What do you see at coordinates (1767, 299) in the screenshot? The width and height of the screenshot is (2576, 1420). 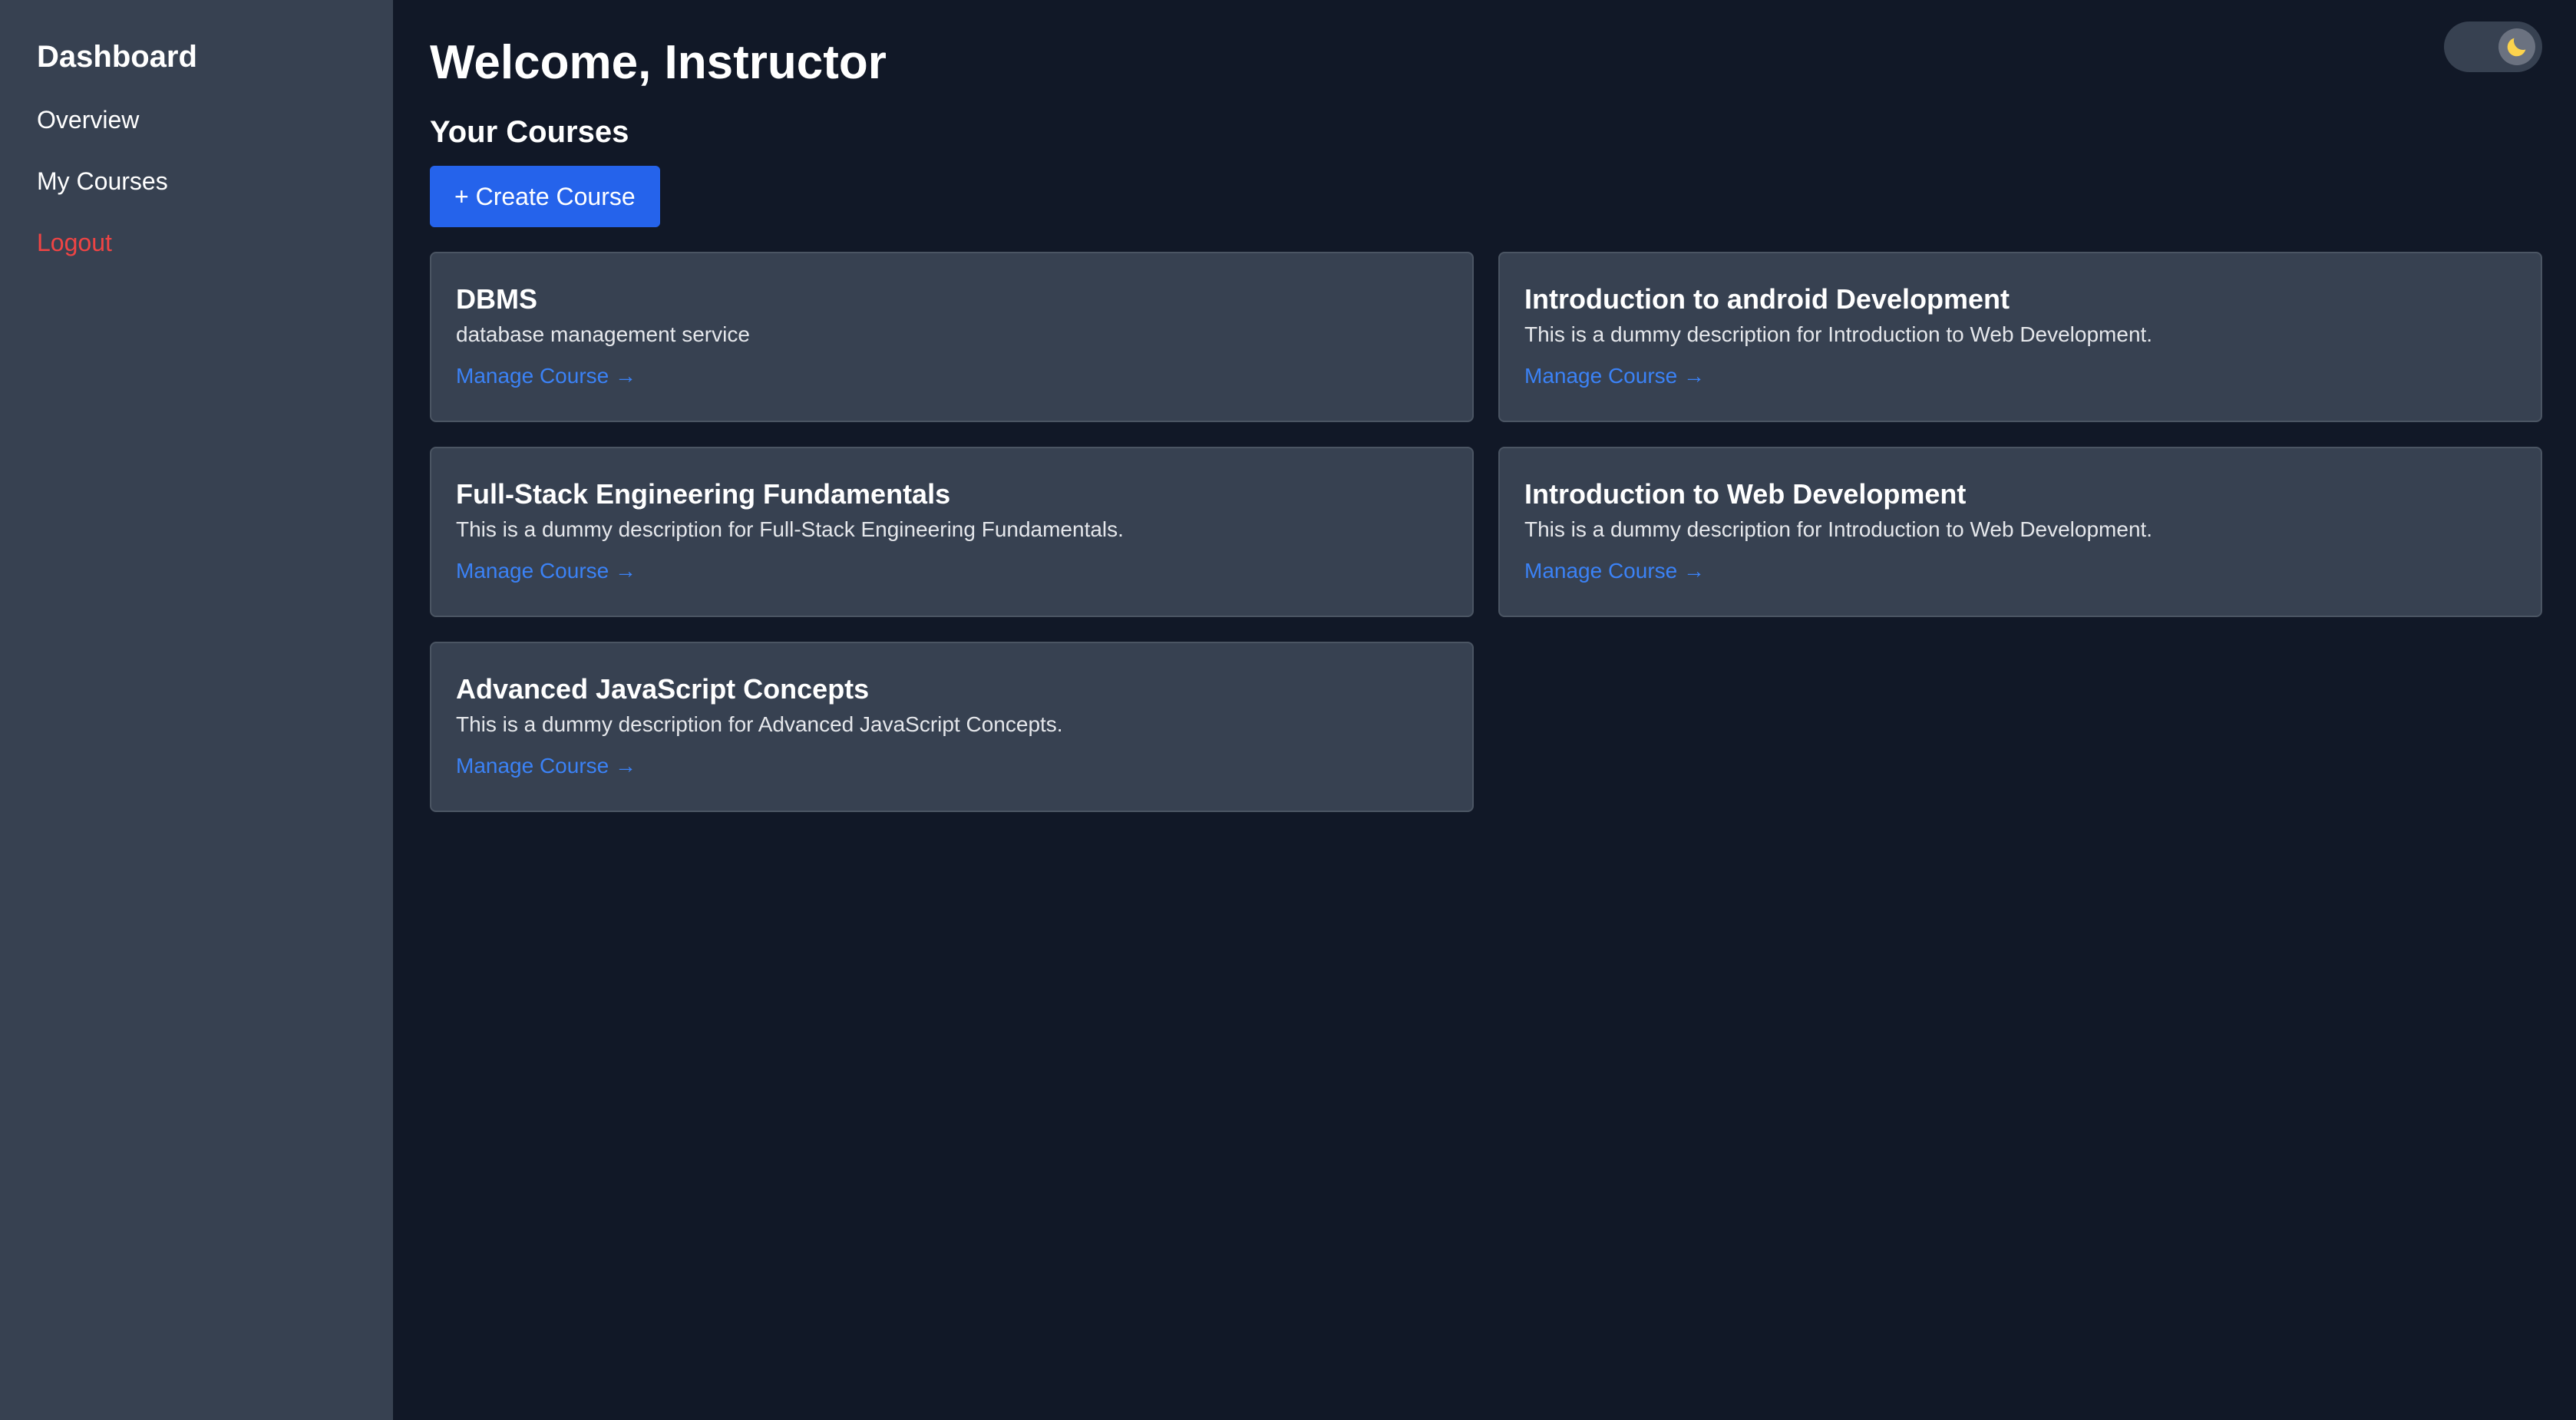 I see `course-title: Introduction to android Development` at bounding box center [1767, 299].